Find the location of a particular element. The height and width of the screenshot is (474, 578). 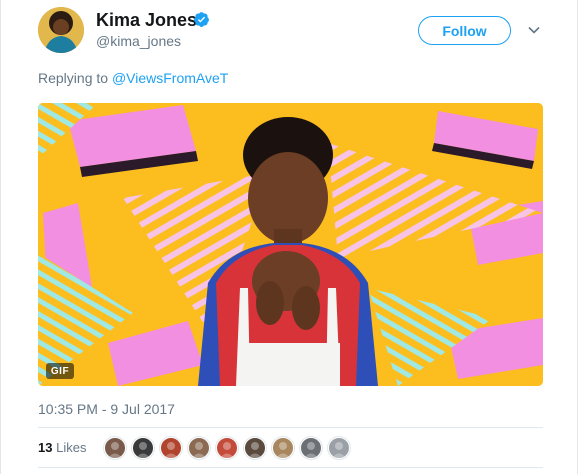

likes-count: 13 Likes is located at coordinates (62, 448).